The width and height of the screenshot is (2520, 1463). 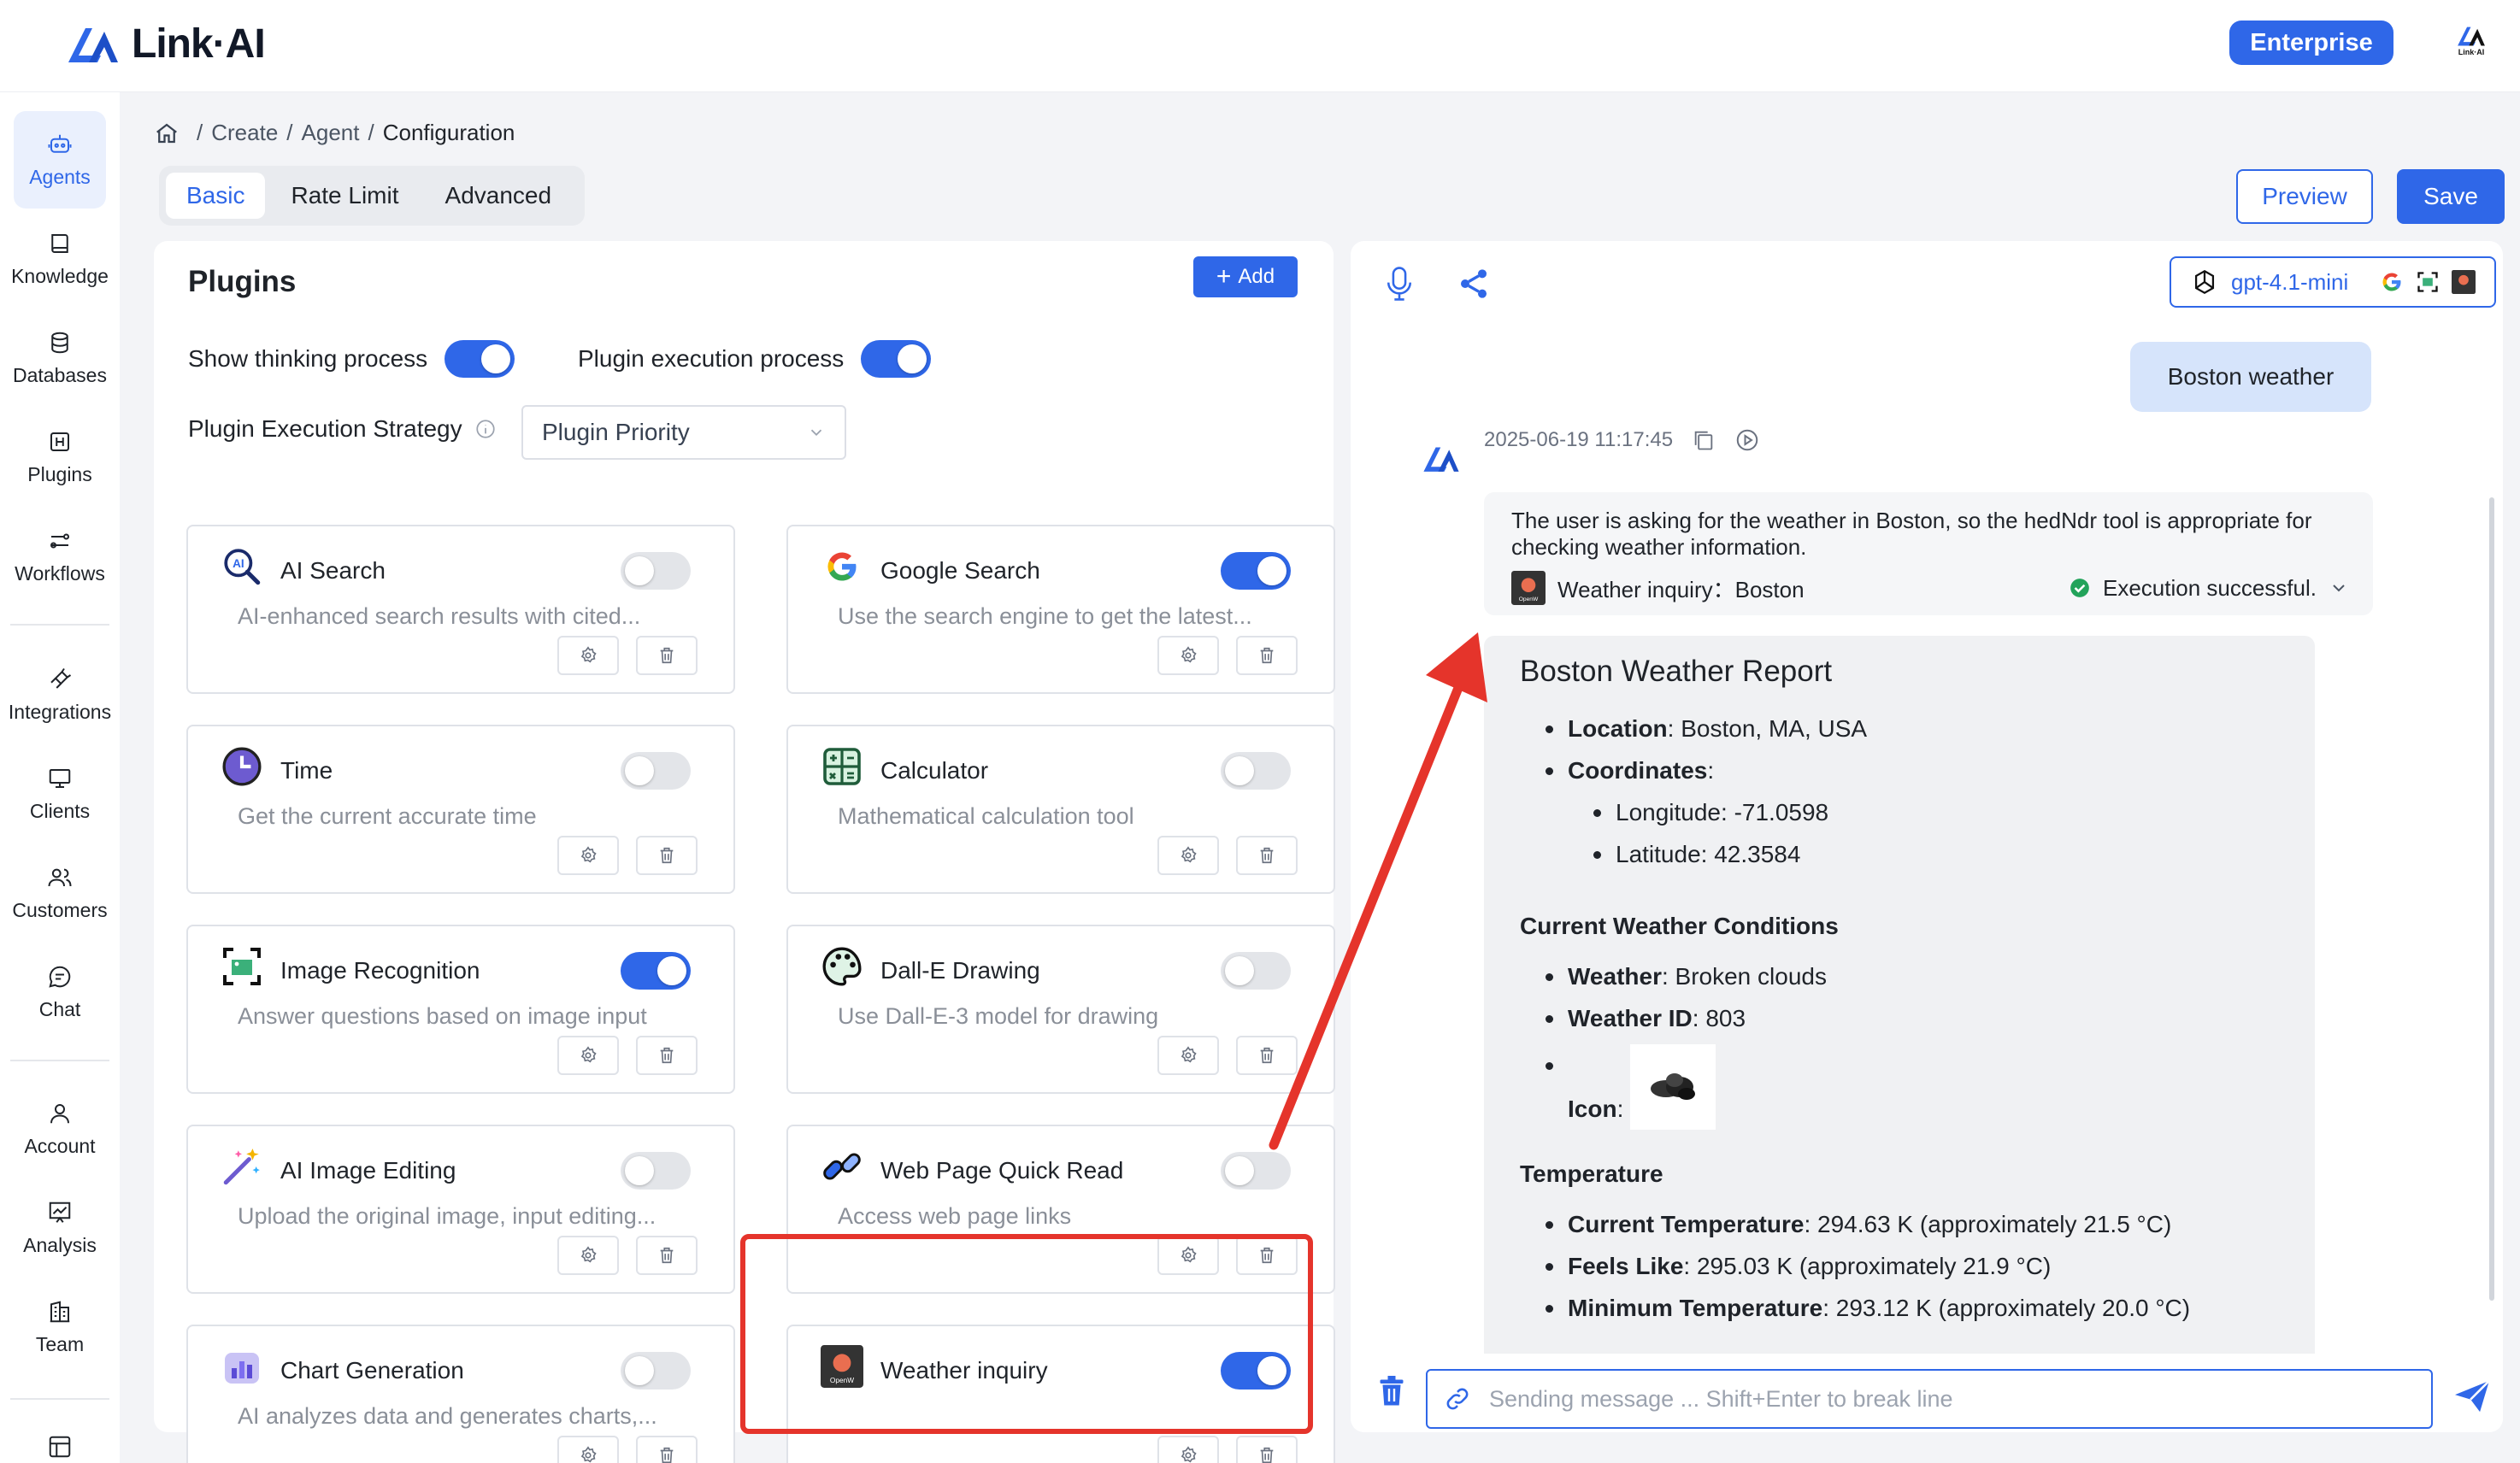 What do you see at coordinates (59, 342) in the screenshot?
I see `database-icon` at bounding box center [59, 342].